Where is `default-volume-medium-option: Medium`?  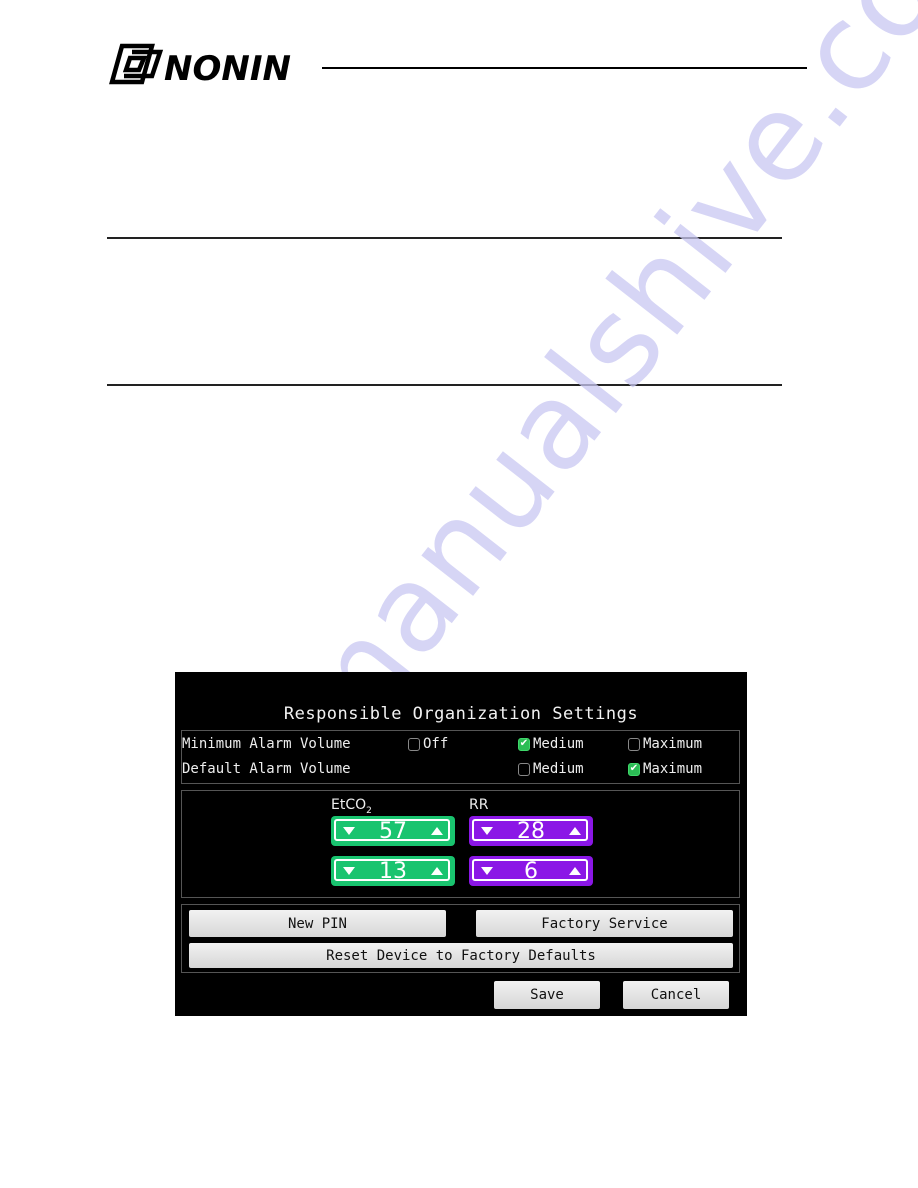
default-volume-medium-option: Medium is located at coordinates (551, 769).